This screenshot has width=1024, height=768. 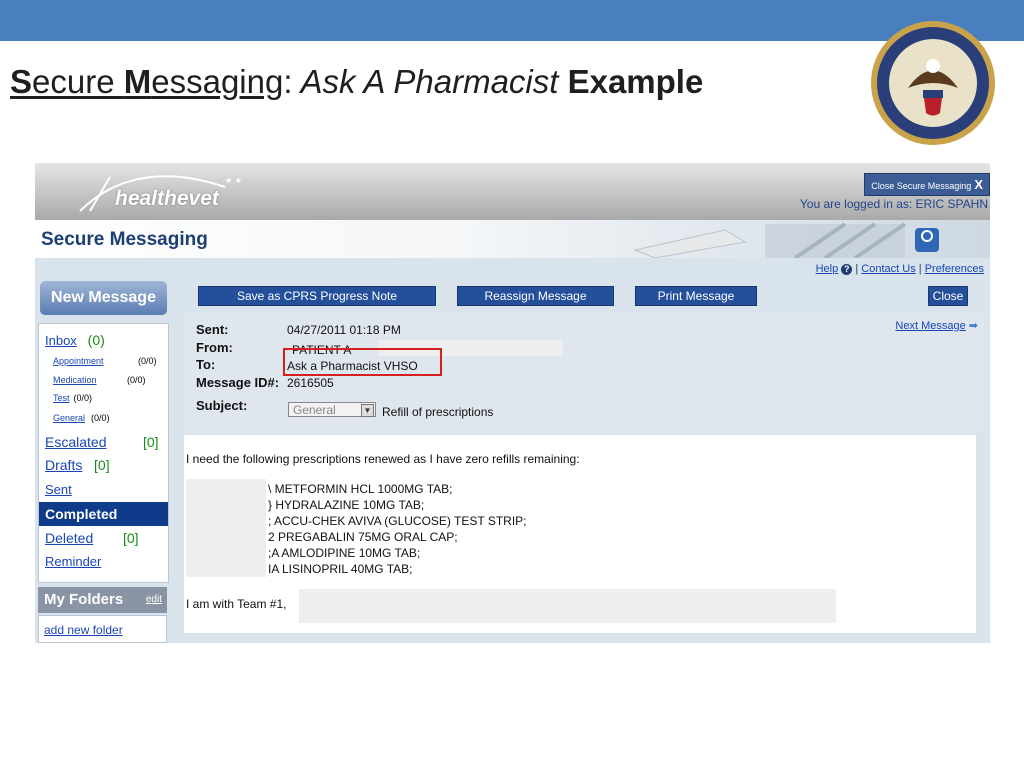 I want to click on to-label: To:, so click(x=206, y=364).